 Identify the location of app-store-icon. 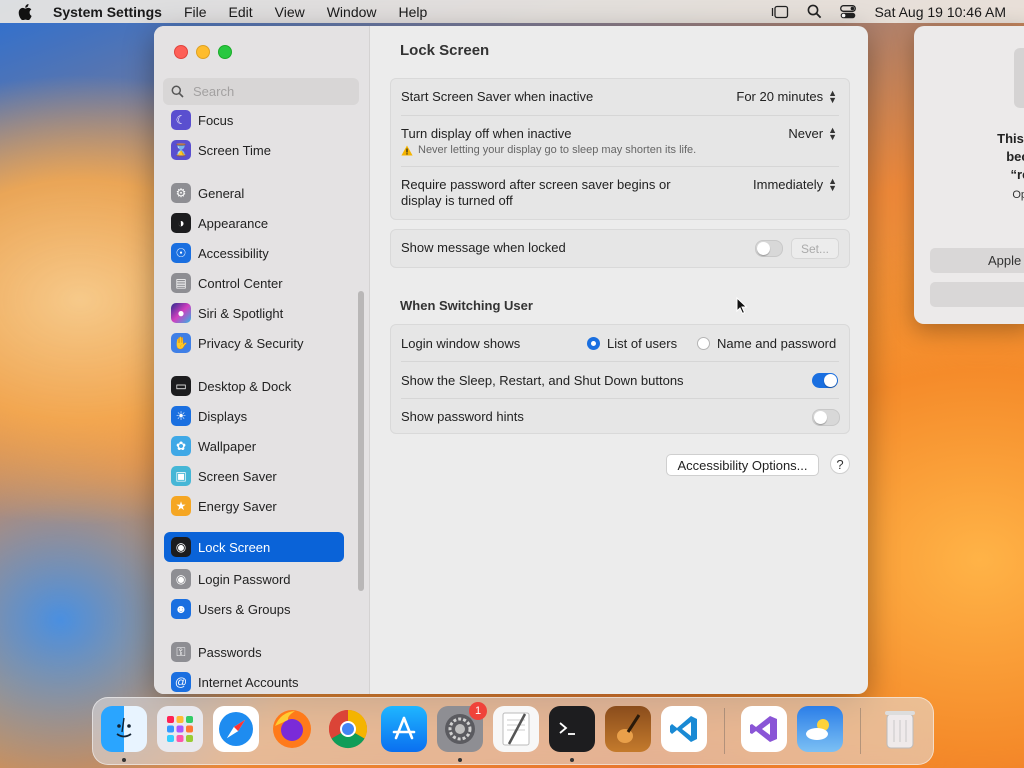
(404, 729).